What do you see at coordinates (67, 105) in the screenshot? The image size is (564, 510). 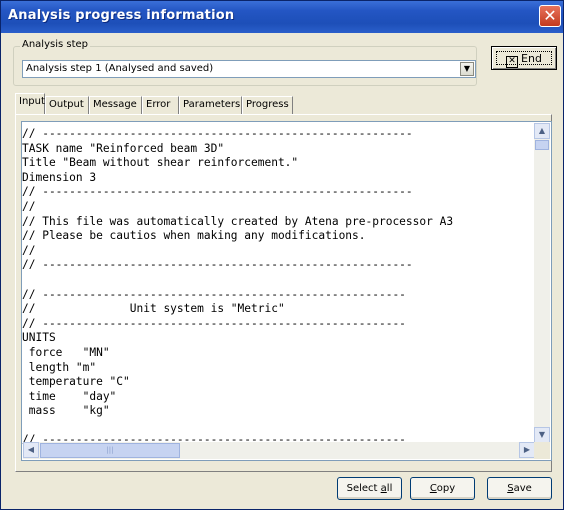 I see `tab-output: Output` at bounding box center [67, 105].